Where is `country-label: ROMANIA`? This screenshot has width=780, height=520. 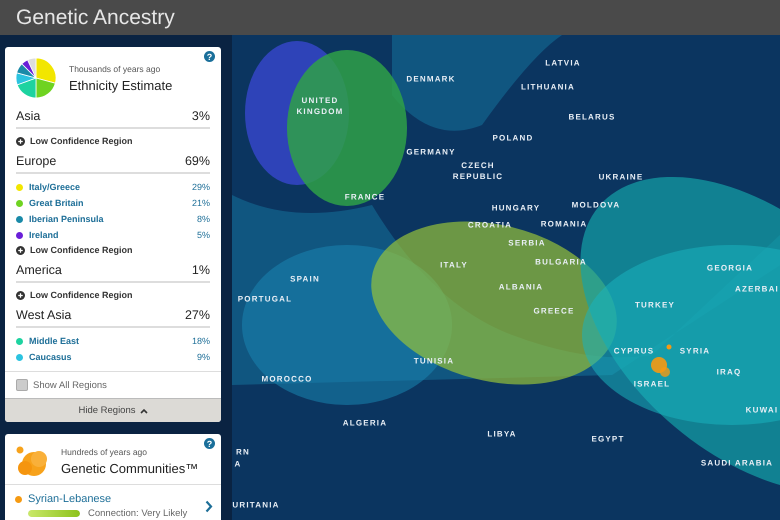 country-label: ROMANIA is located at coordinates (564, 224).